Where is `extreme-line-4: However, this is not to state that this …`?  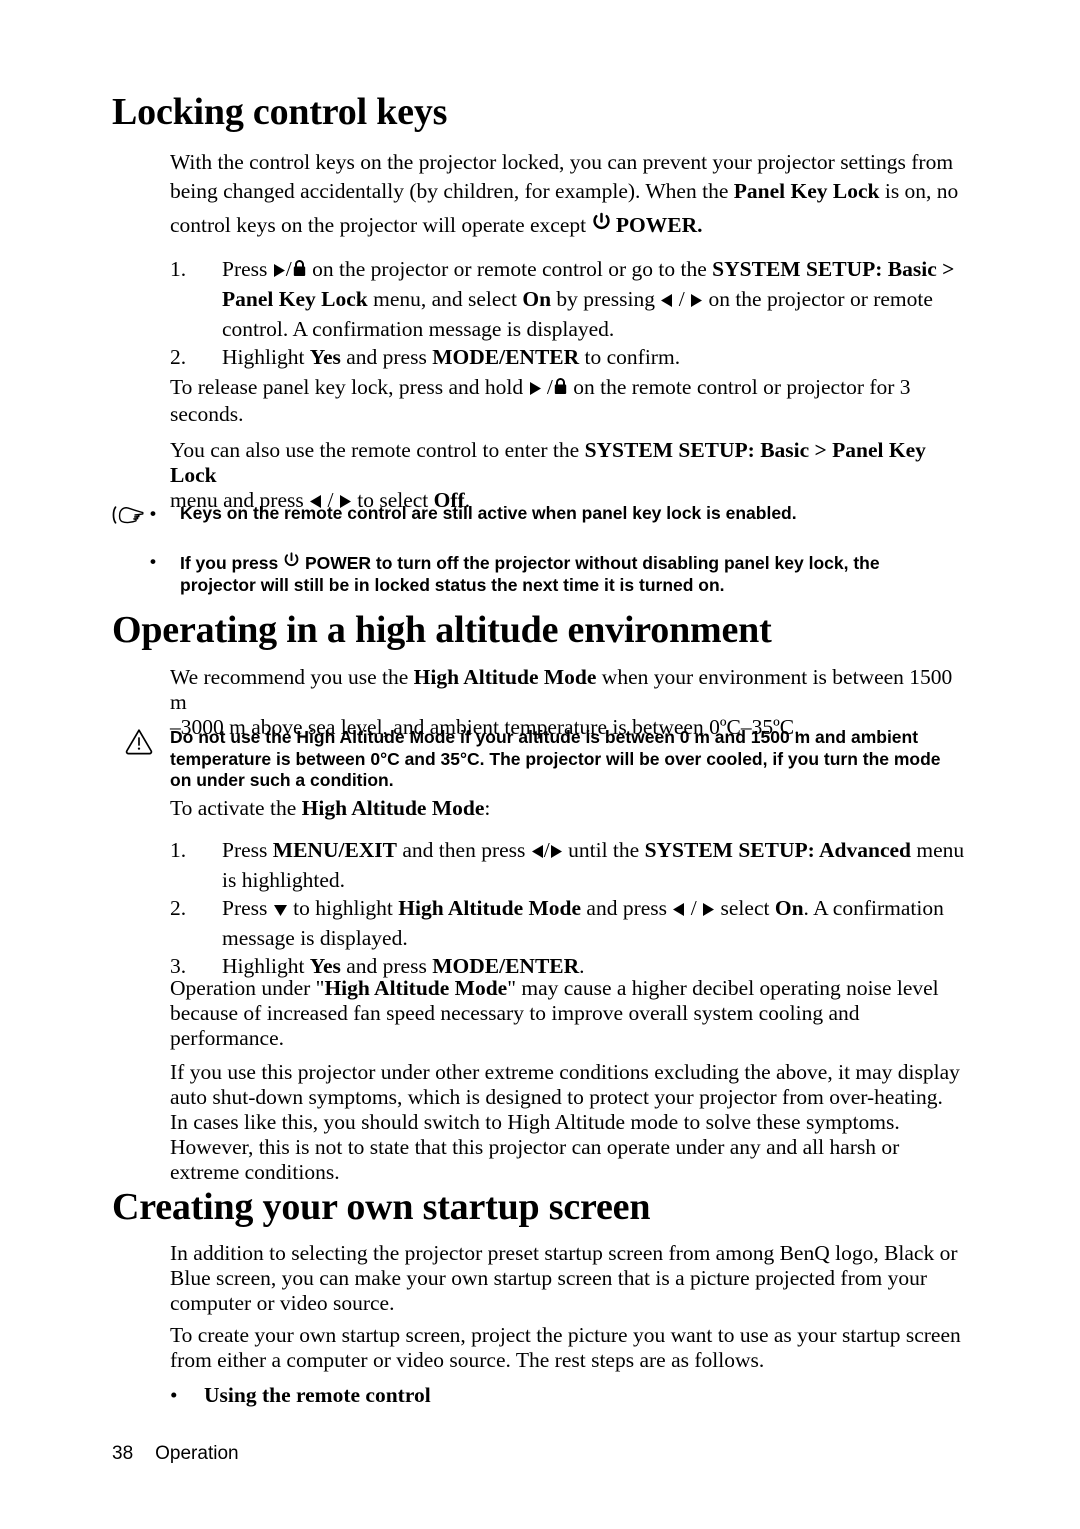 extreme-line-4: However, this is not to state that this … is located at coordinates (535, 1147).